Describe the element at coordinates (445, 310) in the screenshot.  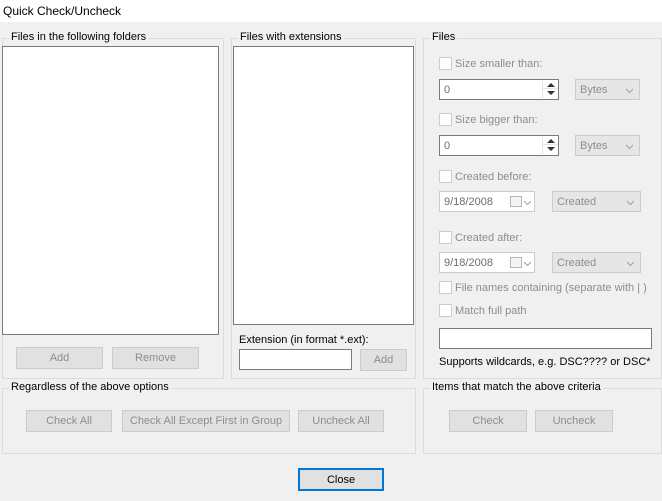
I see `match-full-path-checkbox` at that location.